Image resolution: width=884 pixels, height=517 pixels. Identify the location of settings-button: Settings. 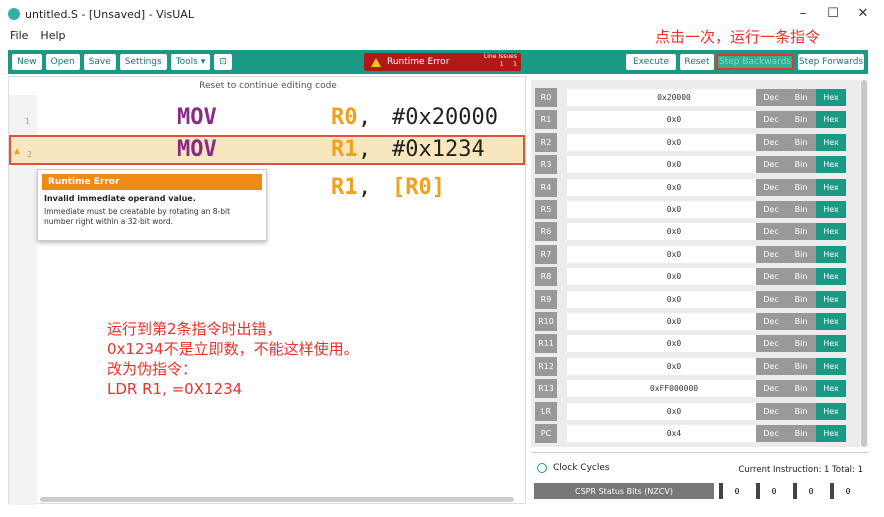
(143, 62).